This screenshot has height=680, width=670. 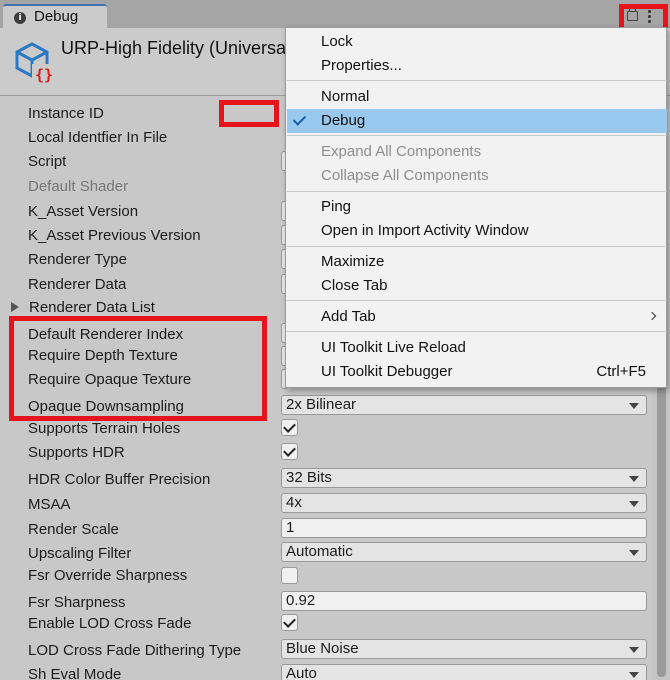 What do you see at coordinates (77, 602) in the screenshot?
I see `property-label: Fsr Sharpness` at bounding box center [77, 602].